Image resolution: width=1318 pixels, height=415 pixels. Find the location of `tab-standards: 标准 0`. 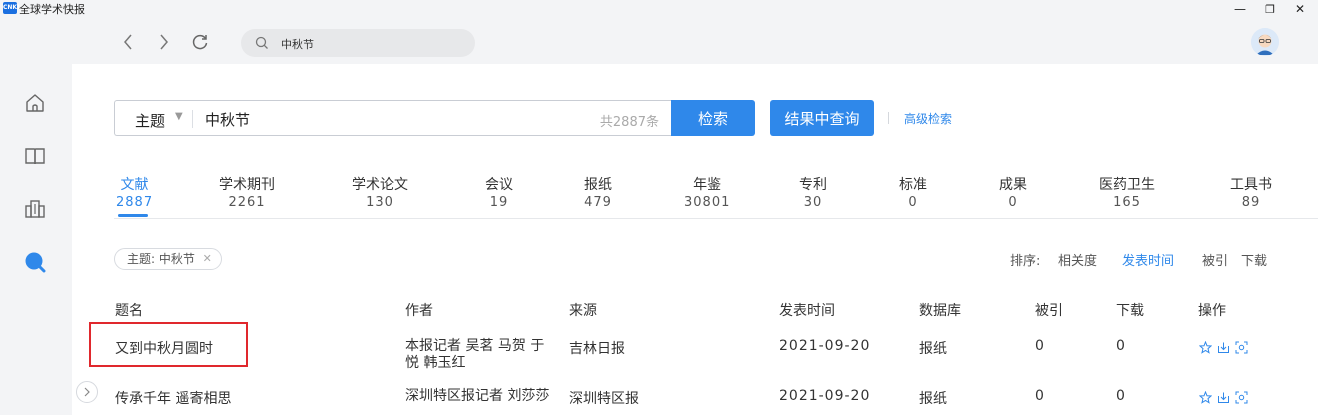

tab-standards: 标准 0 is located at coordinates (913, 192).